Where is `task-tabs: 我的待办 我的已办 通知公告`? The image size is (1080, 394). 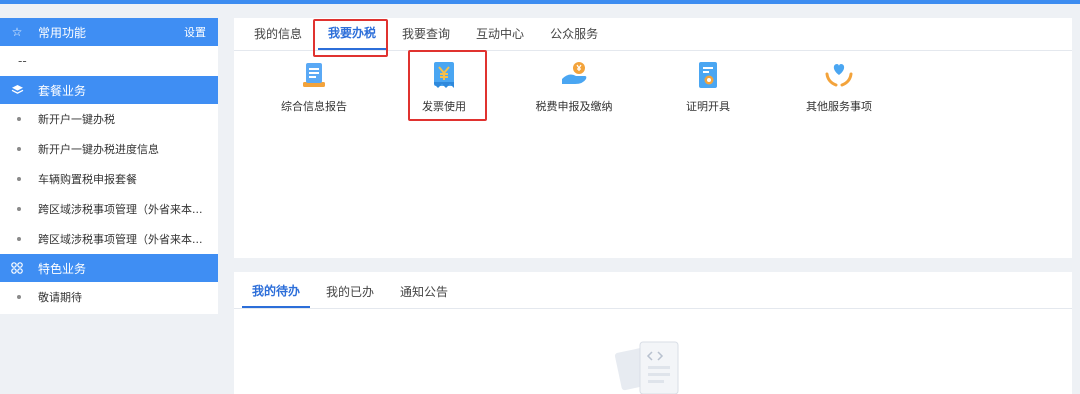
task-tabs: 我的待办 我的已办 通知公告 is located at coordinates (350, 292).